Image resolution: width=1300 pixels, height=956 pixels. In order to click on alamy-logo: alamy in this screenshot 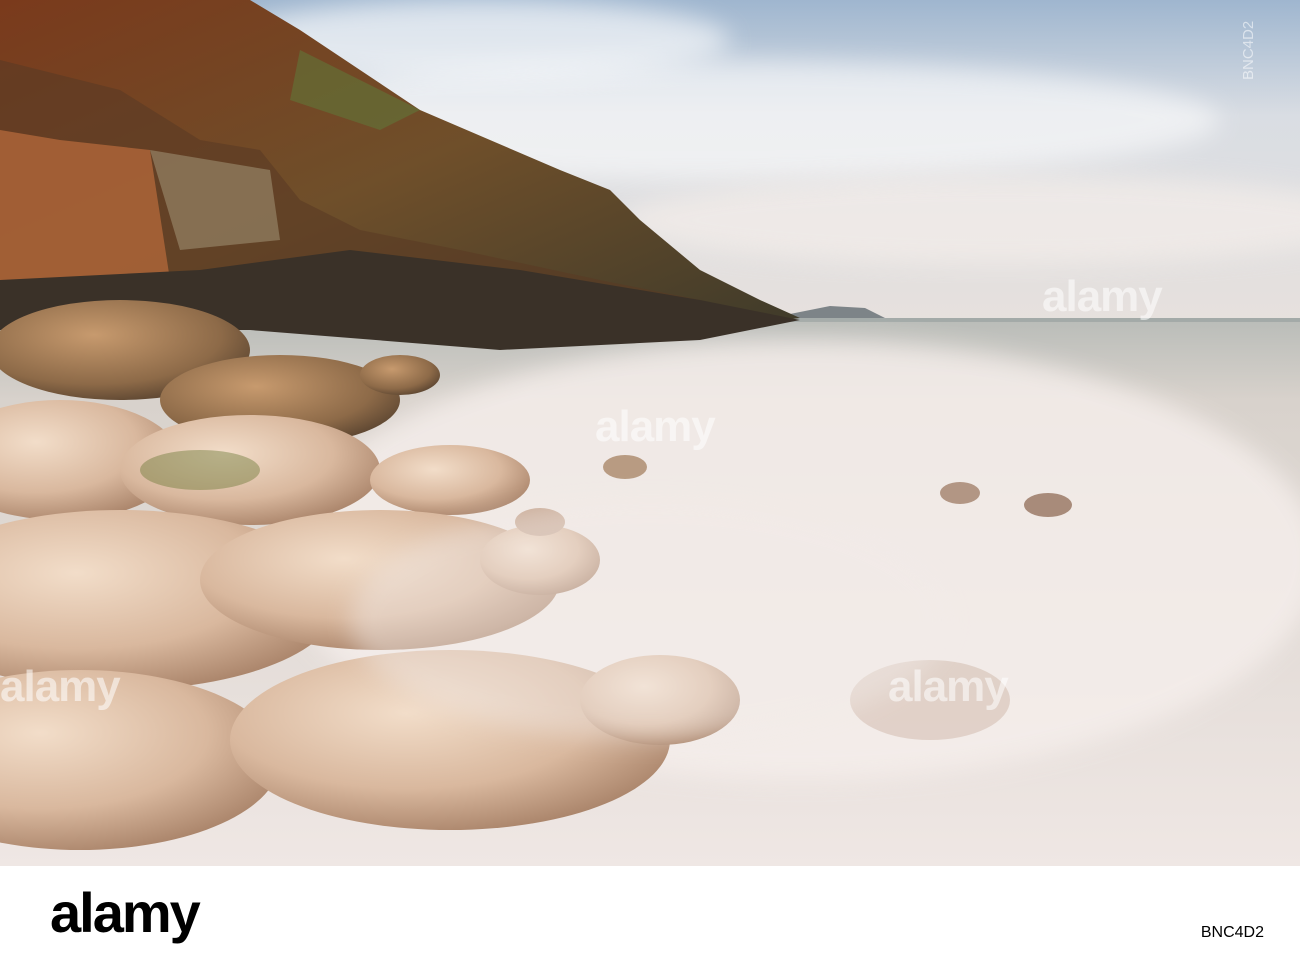, I will do `click(125, 912)`.